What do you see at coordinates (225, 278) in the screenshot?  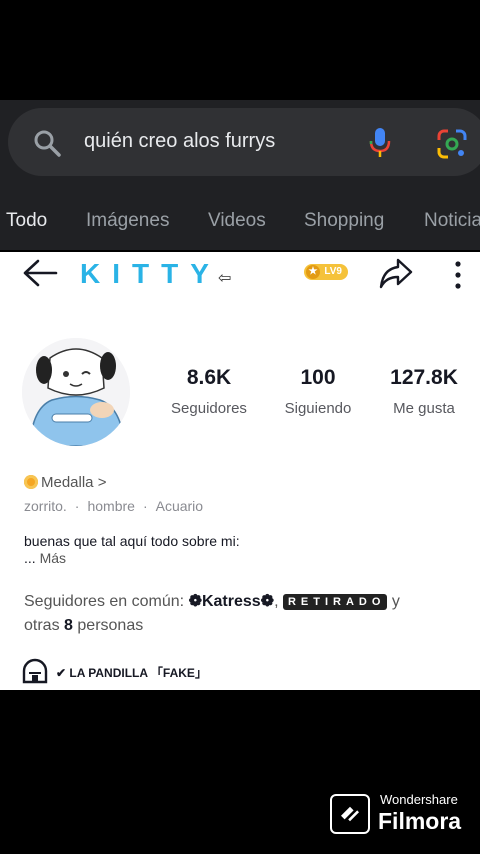 I see `name-arrow-glyph: ⇦` at bounding box center [225, 278].